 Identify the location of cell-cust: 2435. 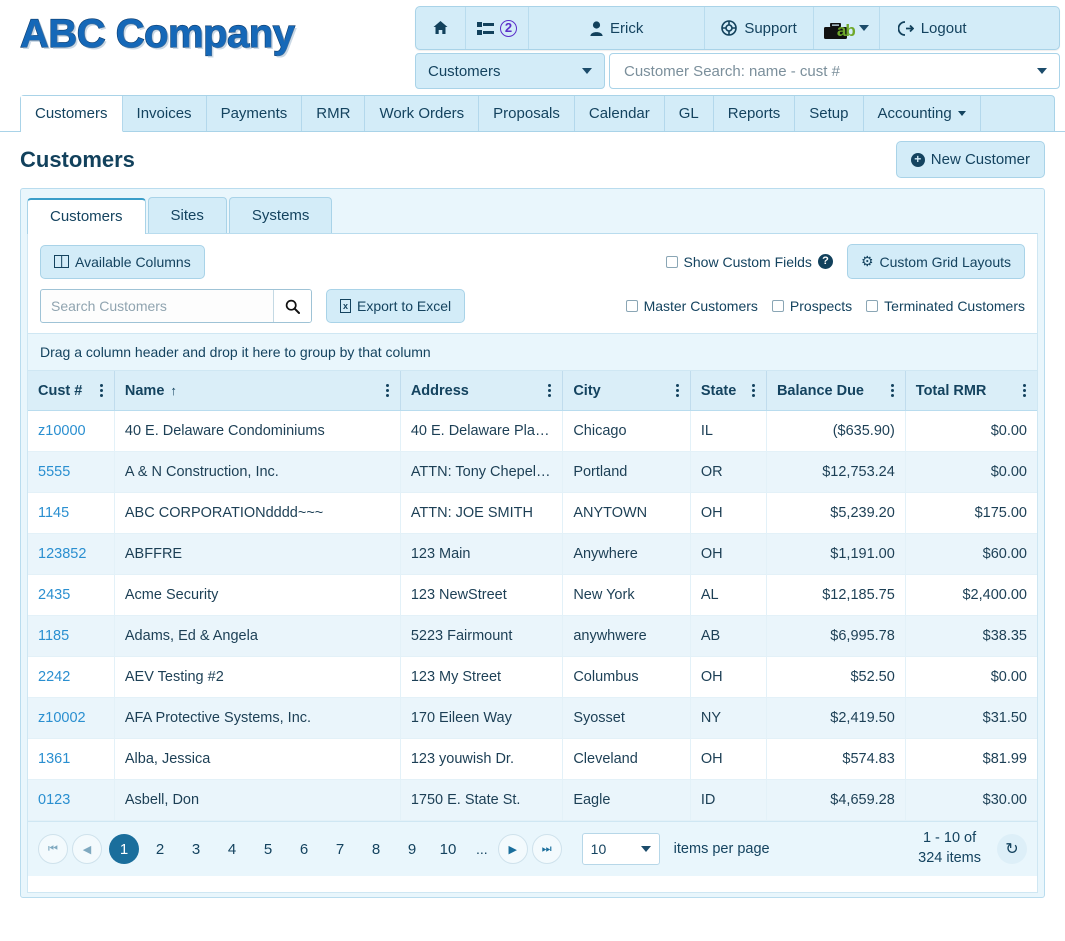
(71, 595).